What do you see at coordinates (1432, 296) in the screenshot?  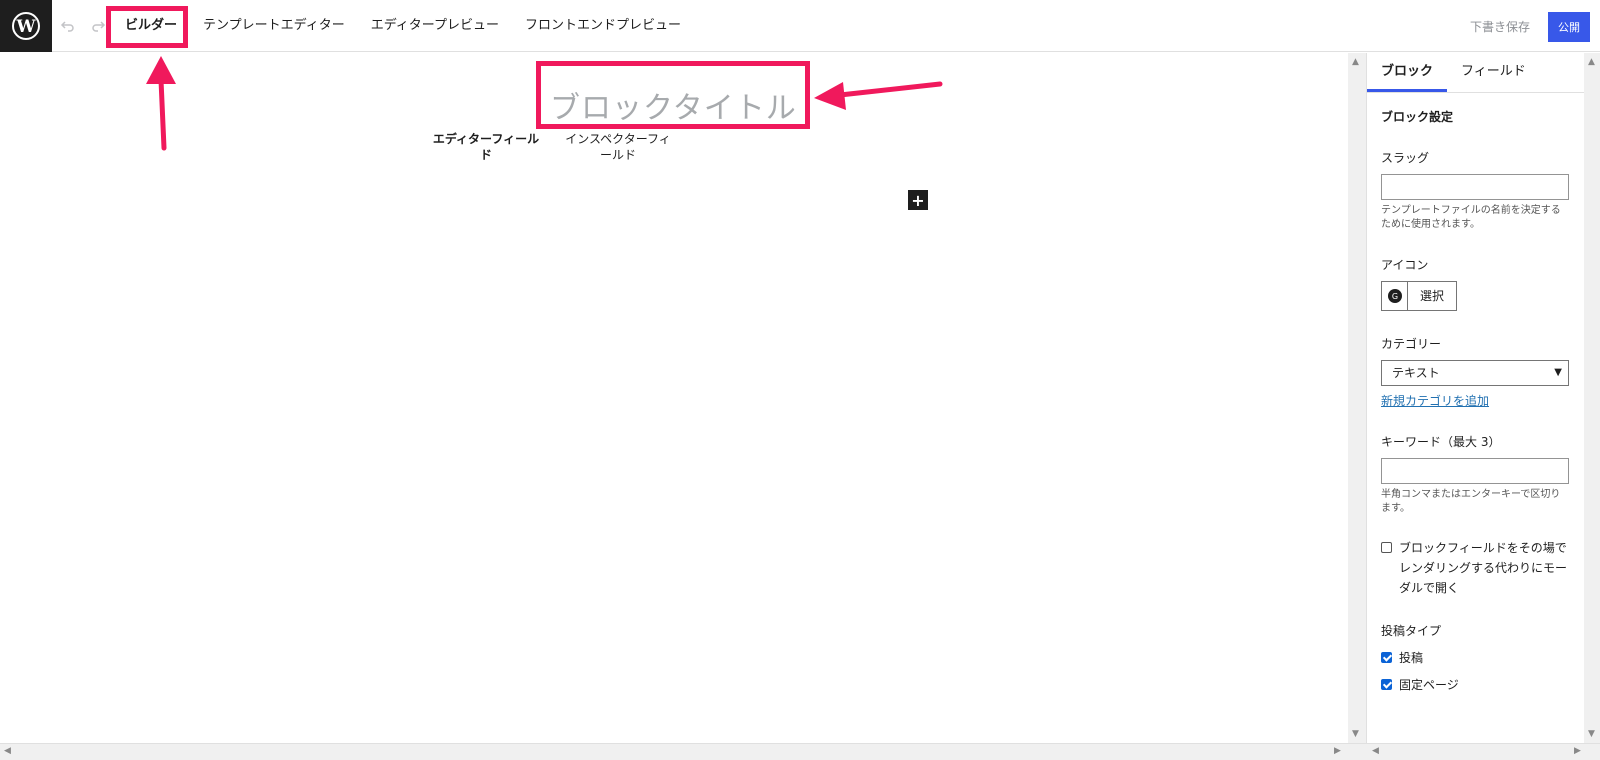 I see `icon-select-button: 選択` at bounding box center [1432, 296].